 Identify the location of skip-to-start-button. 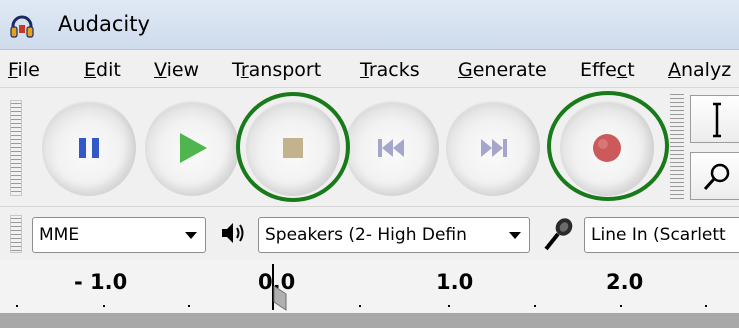
(392, 148).